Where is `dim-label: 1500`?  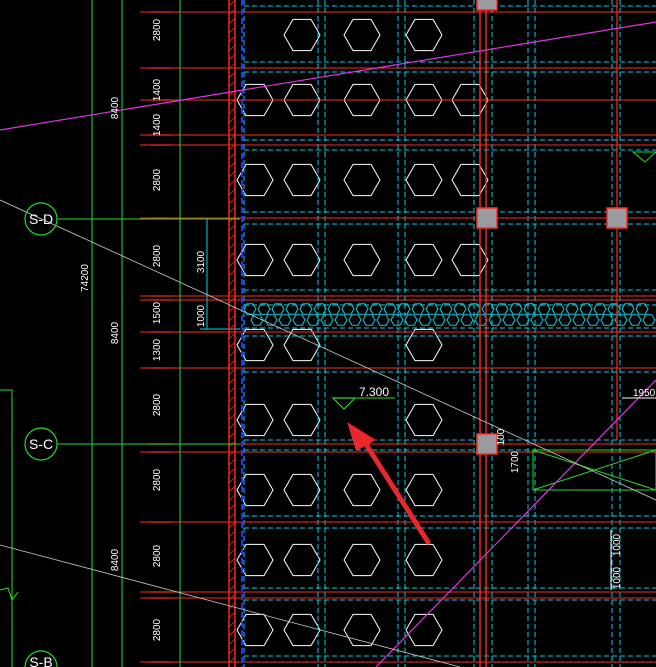
dim-label: 1500 is located at coordinates (157, 312).